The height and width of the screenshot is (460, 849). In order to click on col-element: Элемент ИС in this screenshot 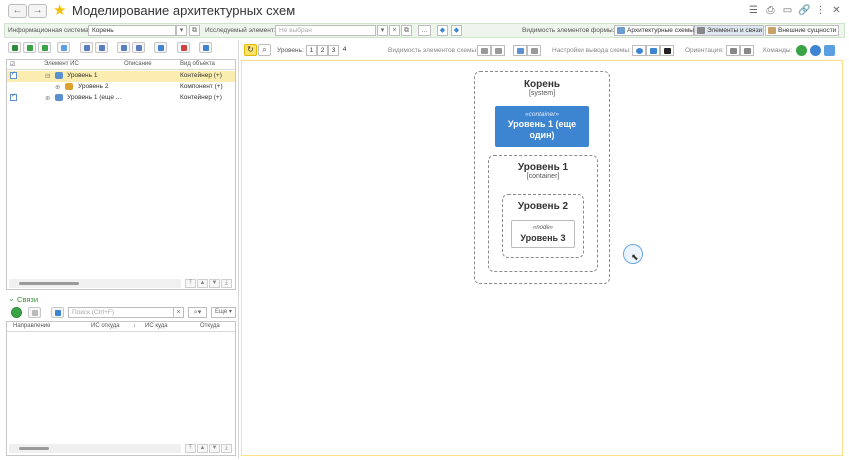, I will do `click(61, 64)`.